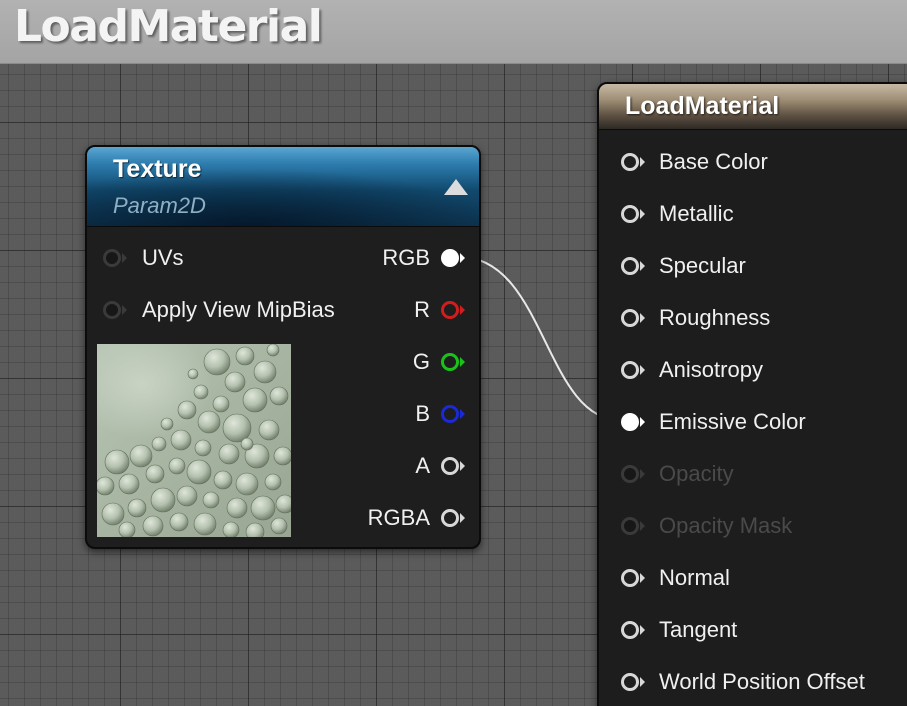 The width and height of the screenshot is (907, 706). I want to click on r-output-label: R, so click(422, 309).